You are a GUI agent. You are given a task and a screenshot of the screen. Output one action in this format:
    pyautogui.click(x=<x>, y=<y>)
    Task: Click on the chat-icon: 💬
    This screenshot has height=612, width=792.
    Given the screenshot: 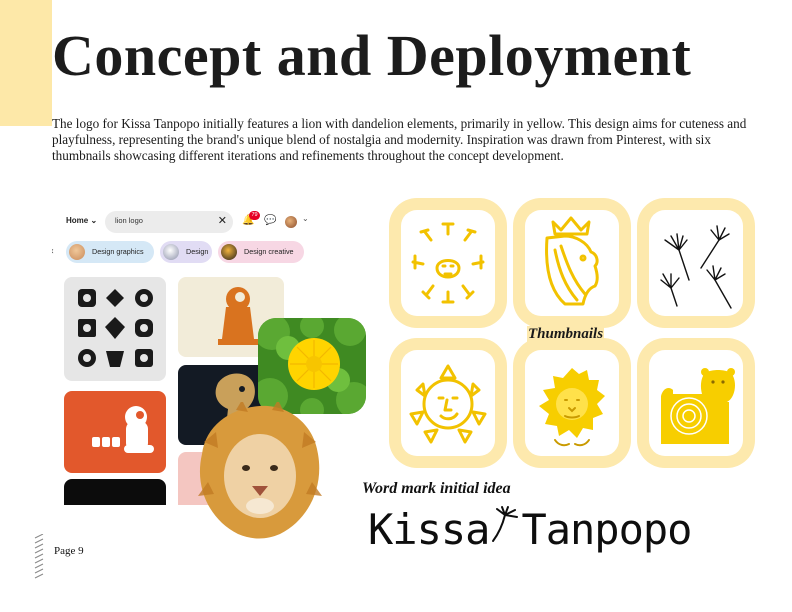 What is the action you would take?
    pyautogui.click(x=270, y=220)
    